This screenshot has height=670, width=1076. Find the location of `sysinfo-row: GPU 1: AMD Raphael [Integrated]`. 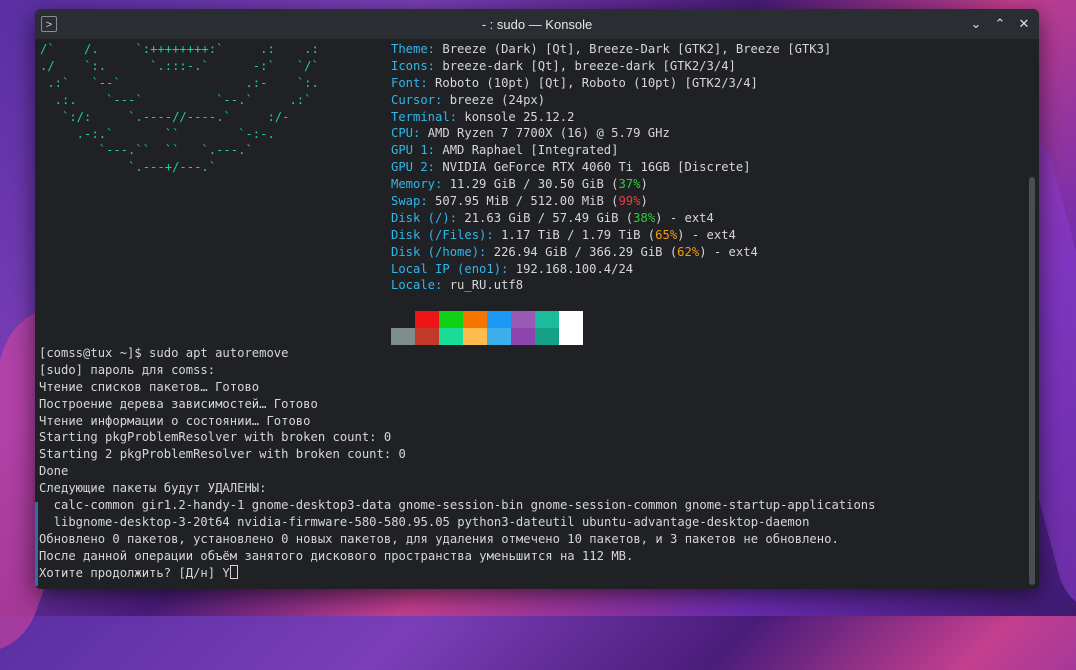

sysinfo-row: GPU 1: AMD Raphael [Integrated] is located at coordinates (611, 150).